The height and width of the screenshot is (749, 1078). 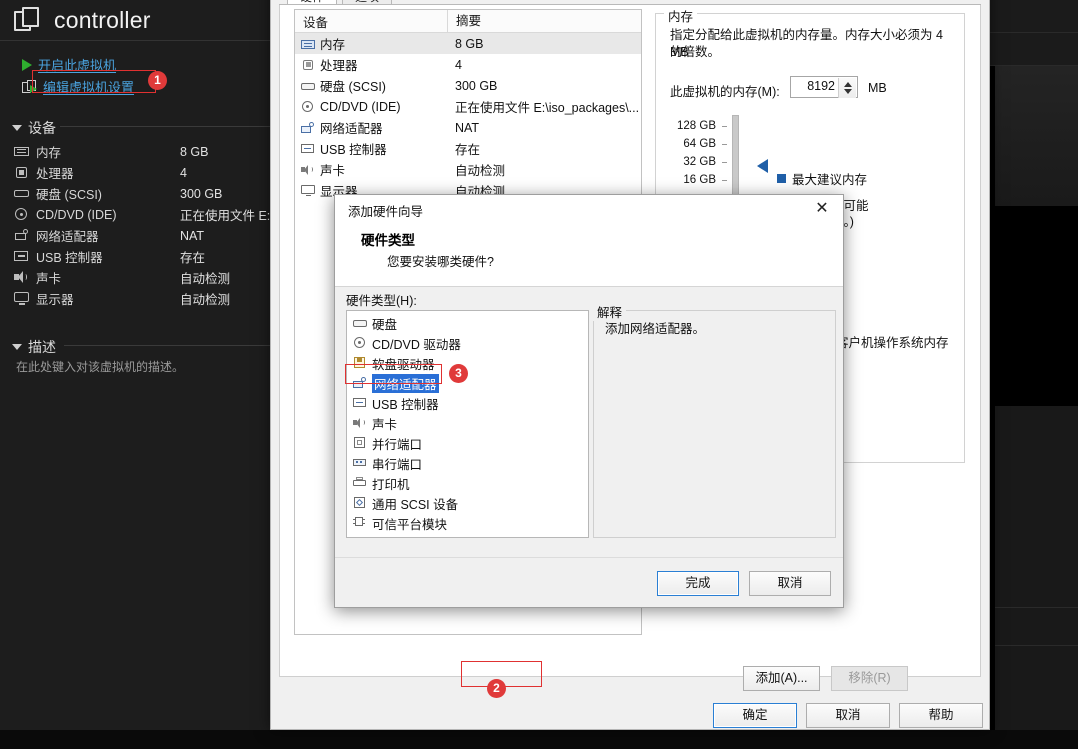 I want to click on help-button: 帮助, so click(x=941, y=715).